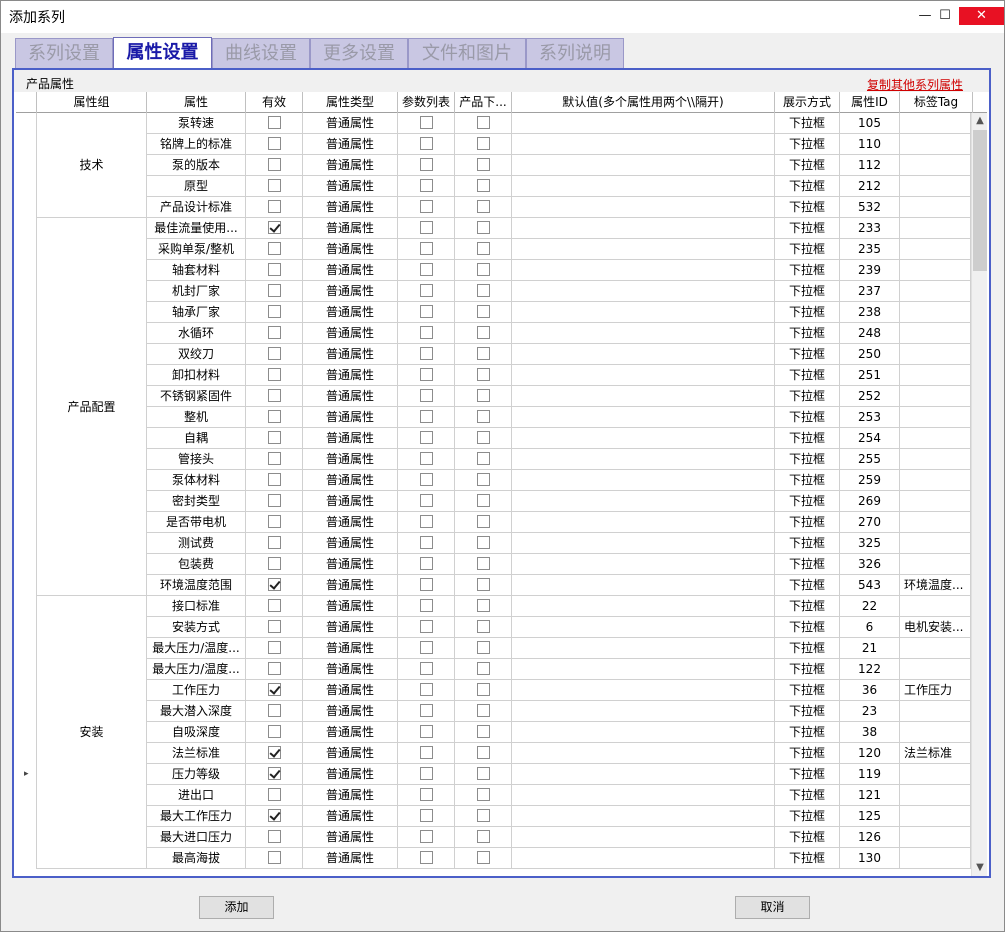  What do you see at coordinates (196, 816) in the screenshot?
I see `cell-attr: 最大工作压力` at bounding box center [196, 816].